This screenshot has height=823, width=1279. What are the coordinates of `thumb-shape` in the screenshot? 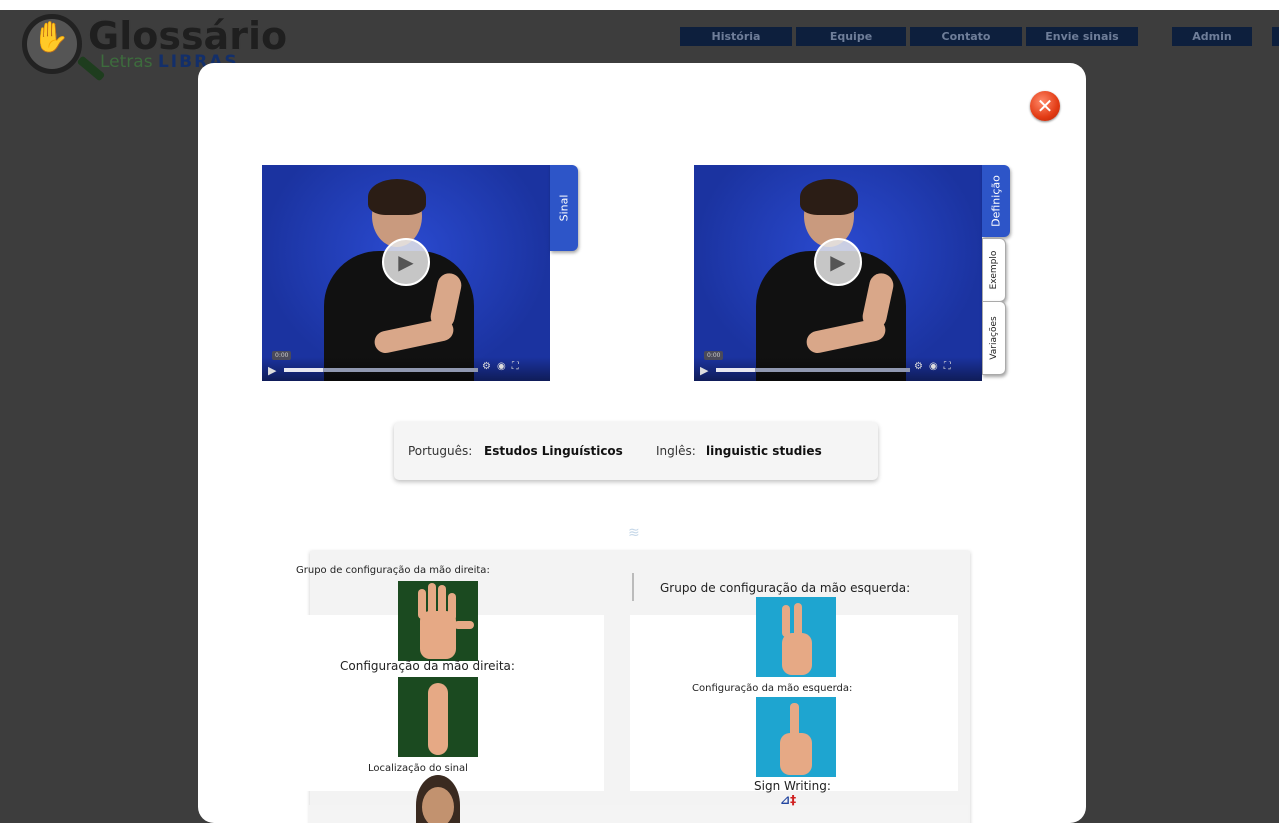 It's located at (464, 625).